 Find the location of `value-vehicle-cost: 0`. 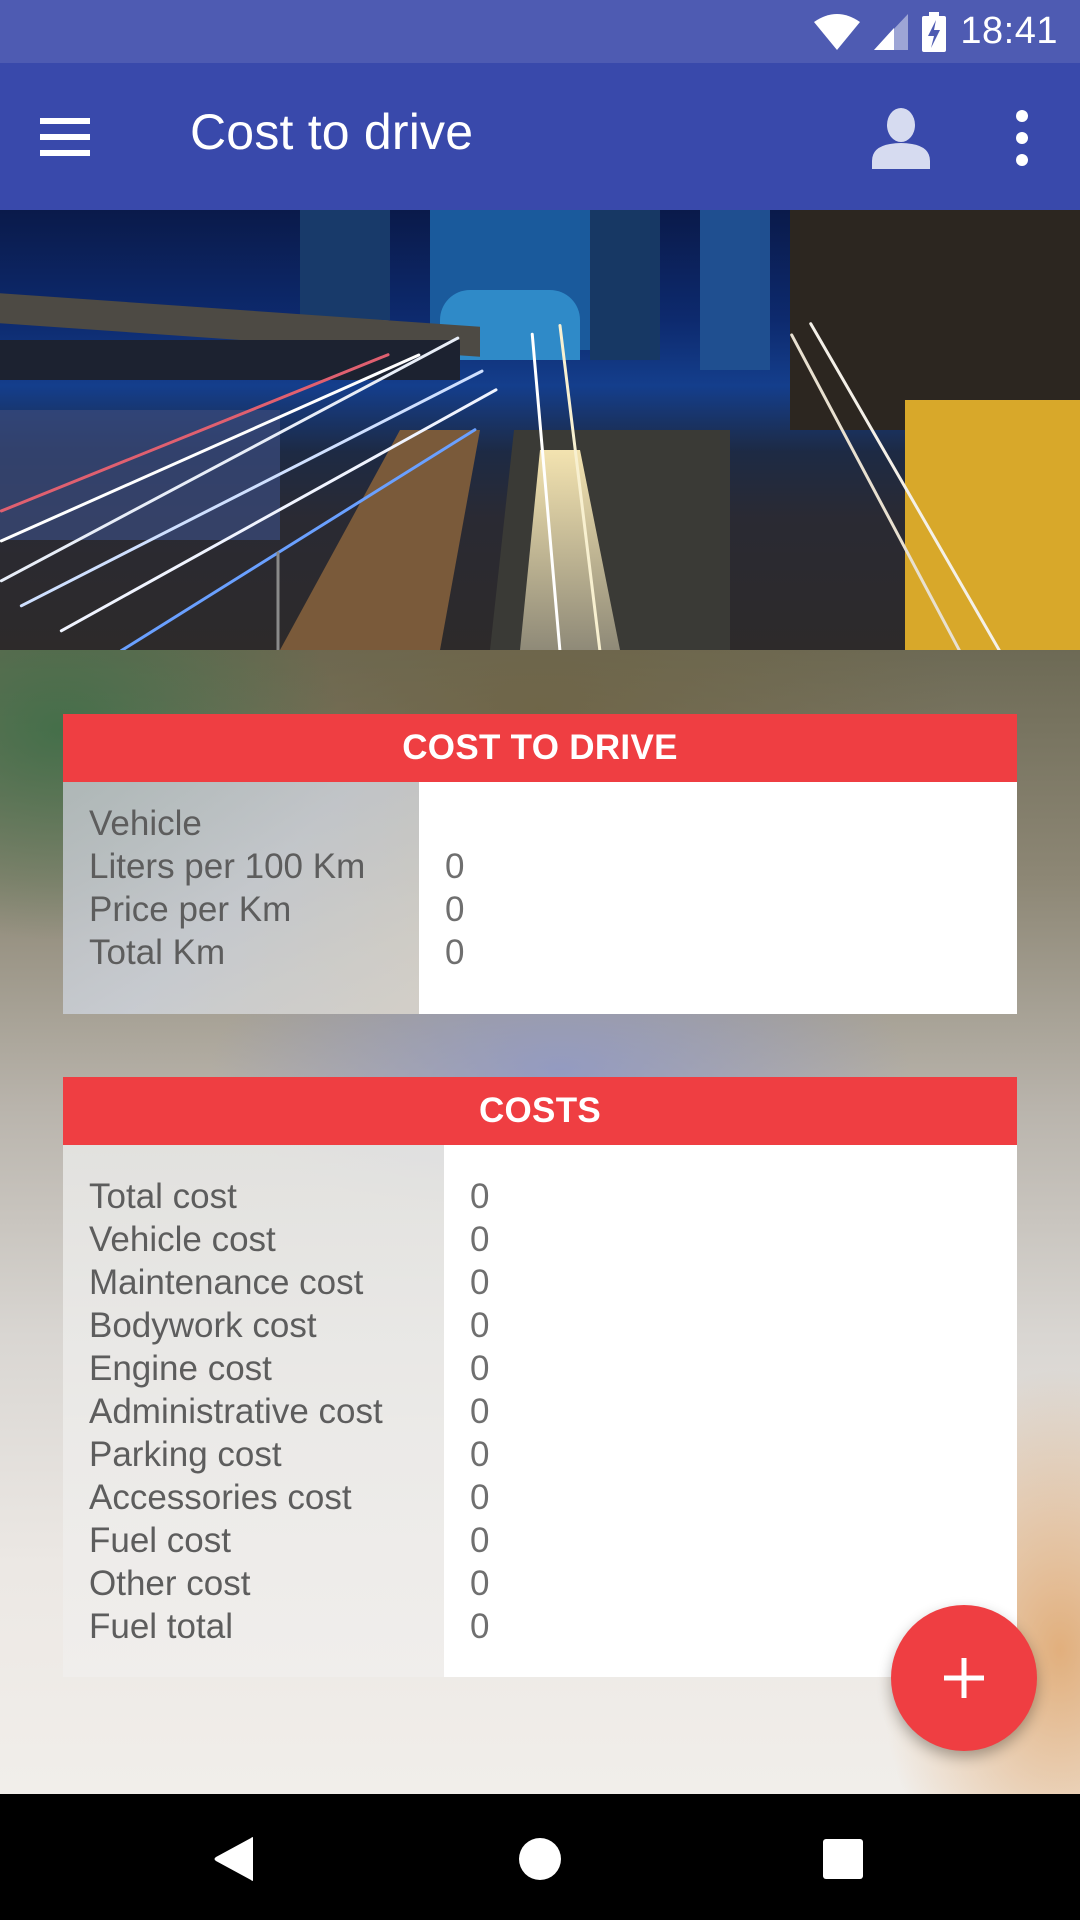

value-vehicle-cost: 0 is located at coordinates (480, 1239).